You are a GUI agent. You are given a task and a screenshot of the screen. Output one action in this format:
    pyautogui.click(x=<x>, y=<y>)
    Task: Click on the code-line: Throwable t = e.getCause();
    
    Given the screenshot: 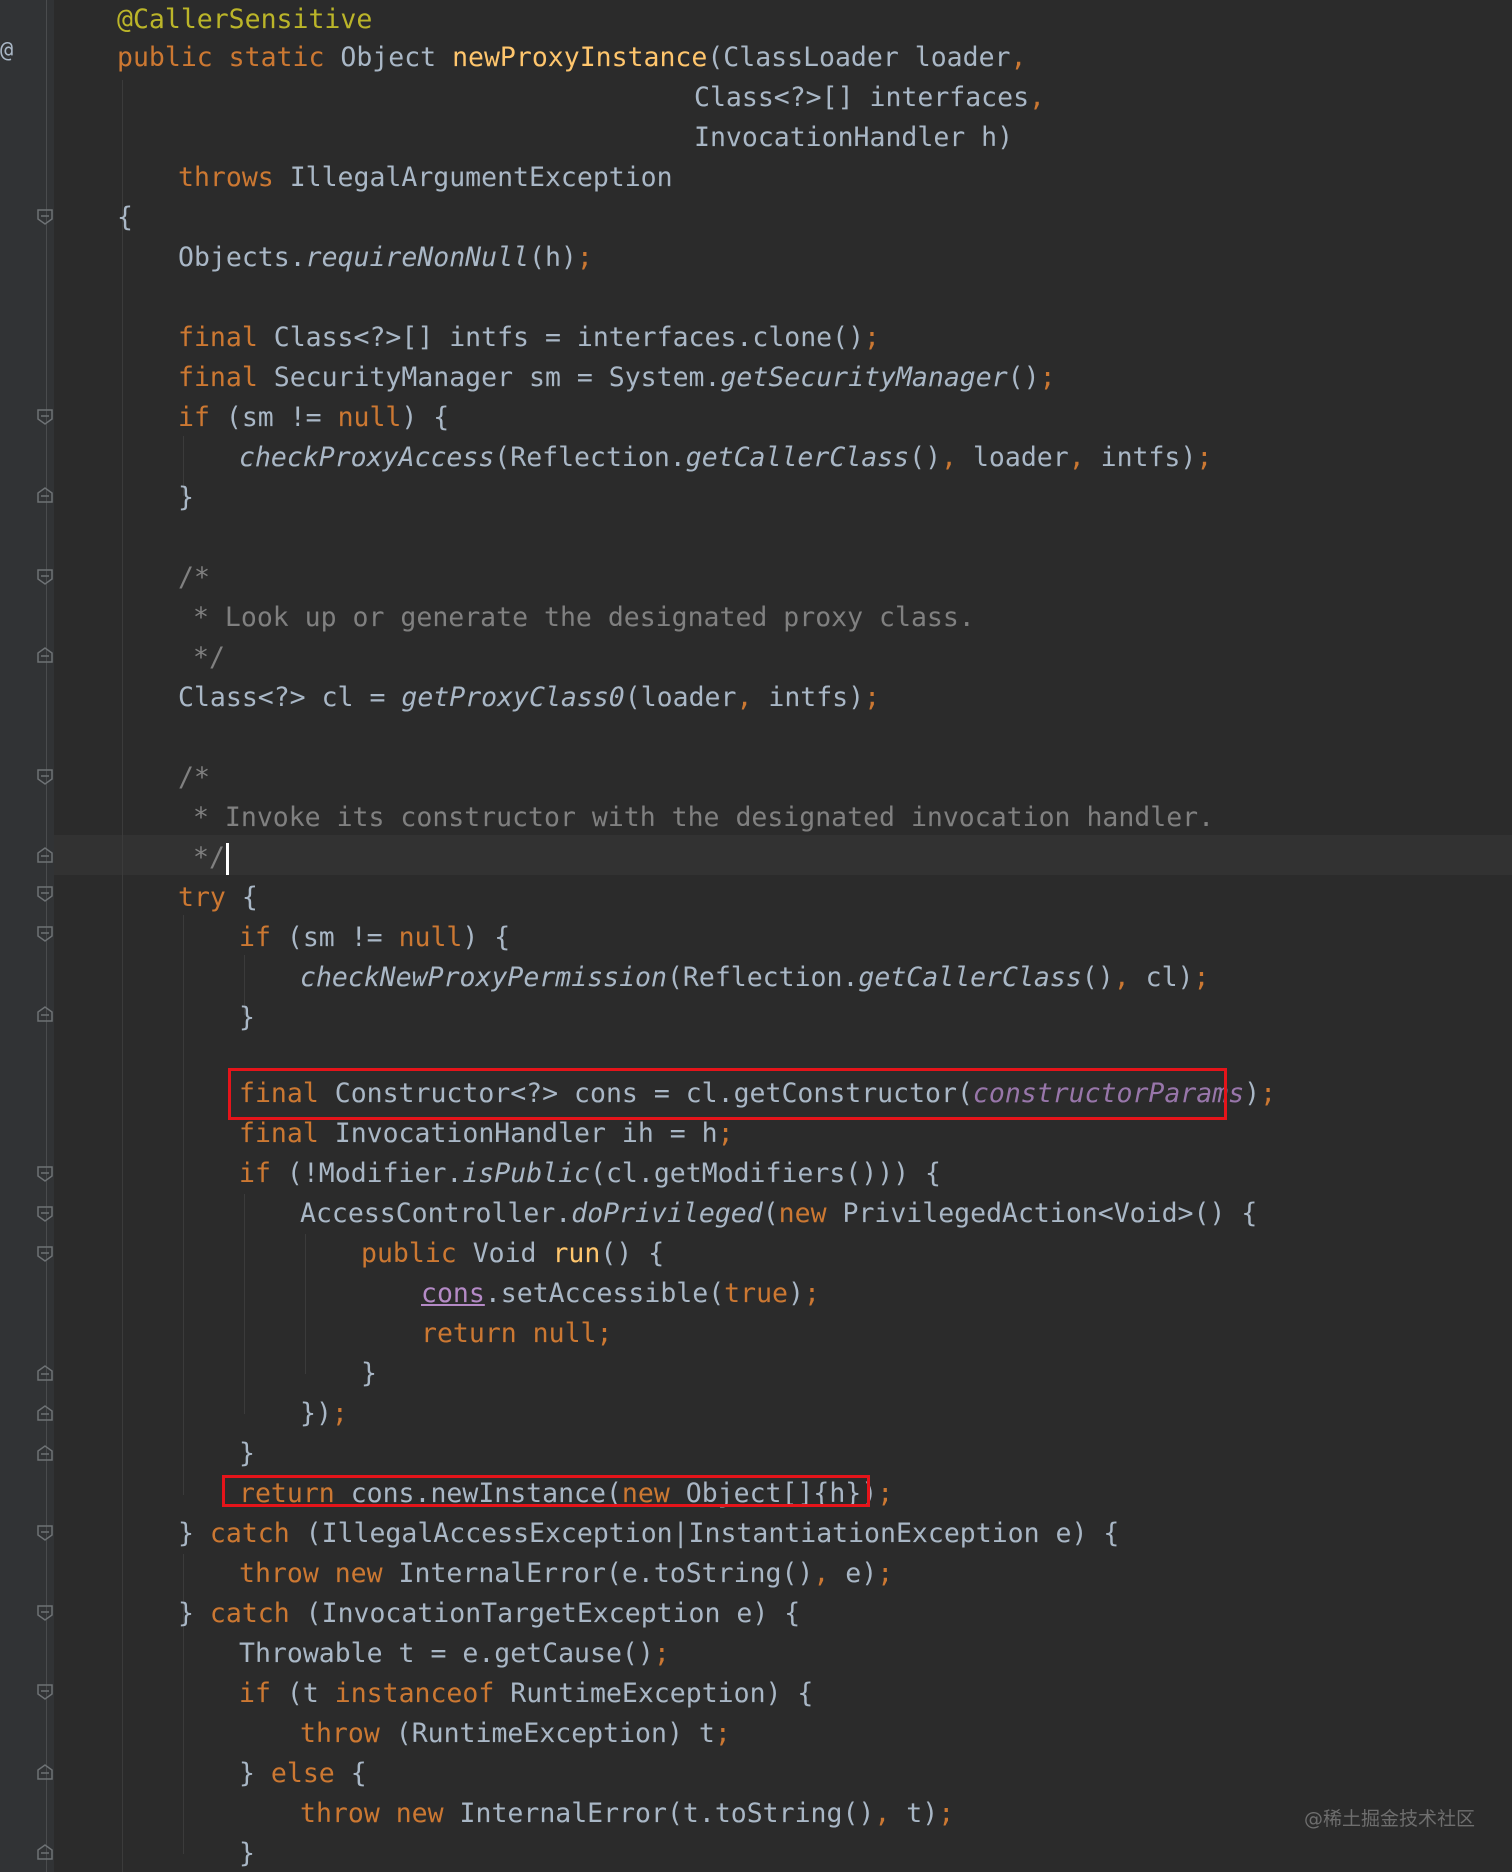 What is the action you would take?
    pyautogui.click(x=454, y=1653)
    